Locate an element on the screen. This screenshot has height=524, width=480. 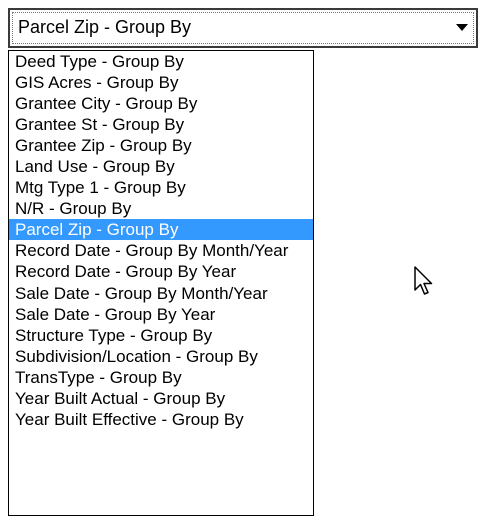
chevron-down-icon is located at coordinates (462, 27).